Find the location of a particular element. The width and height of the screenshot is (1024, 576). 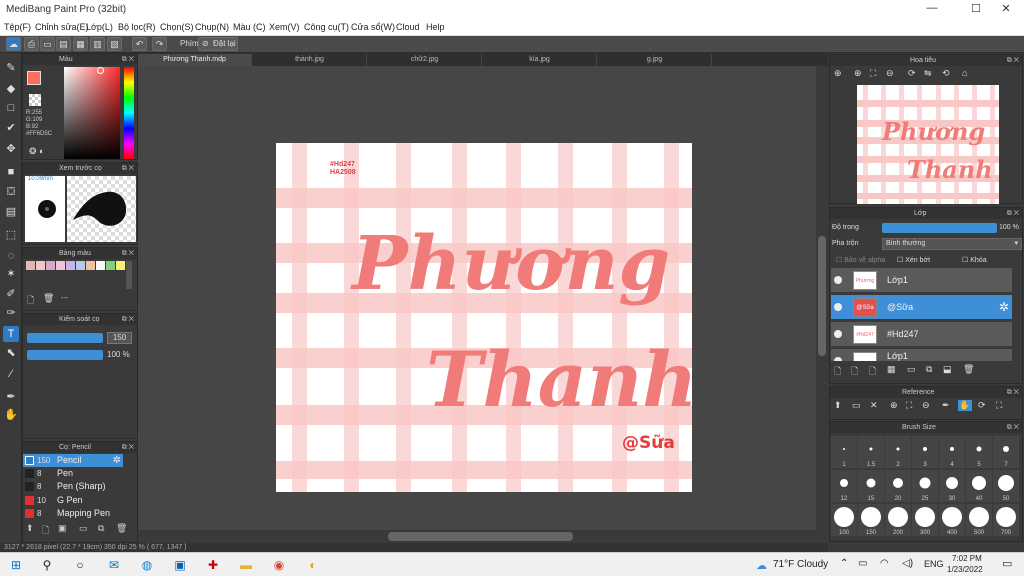

crop-icon: ▧ is located at coordinates (114, 44).